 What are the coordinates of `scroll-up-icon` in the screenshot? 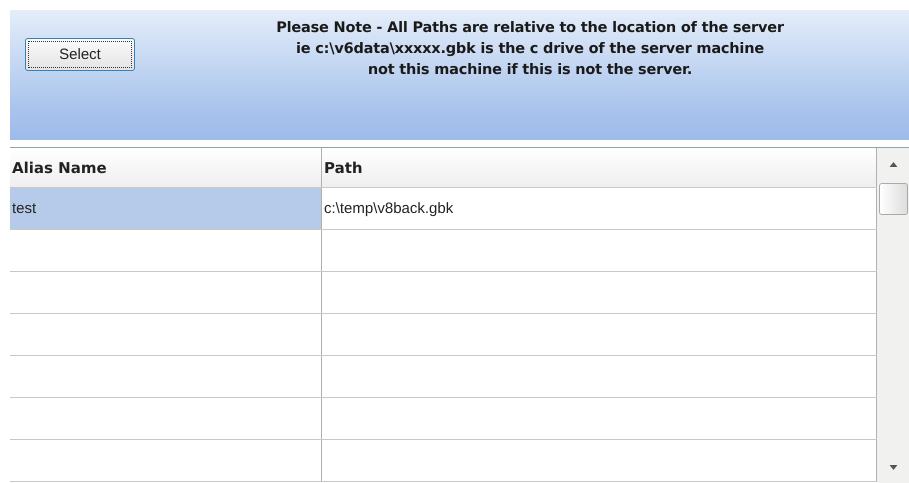 It's located at (893, 164).